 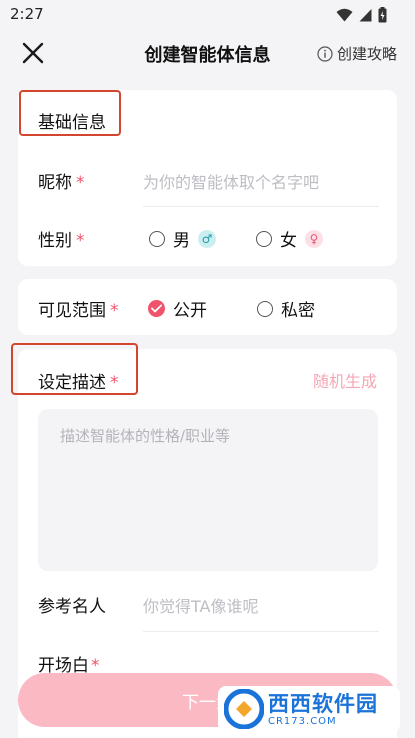 I want to click on highlight-box-setting, so click(x=74, y=369).